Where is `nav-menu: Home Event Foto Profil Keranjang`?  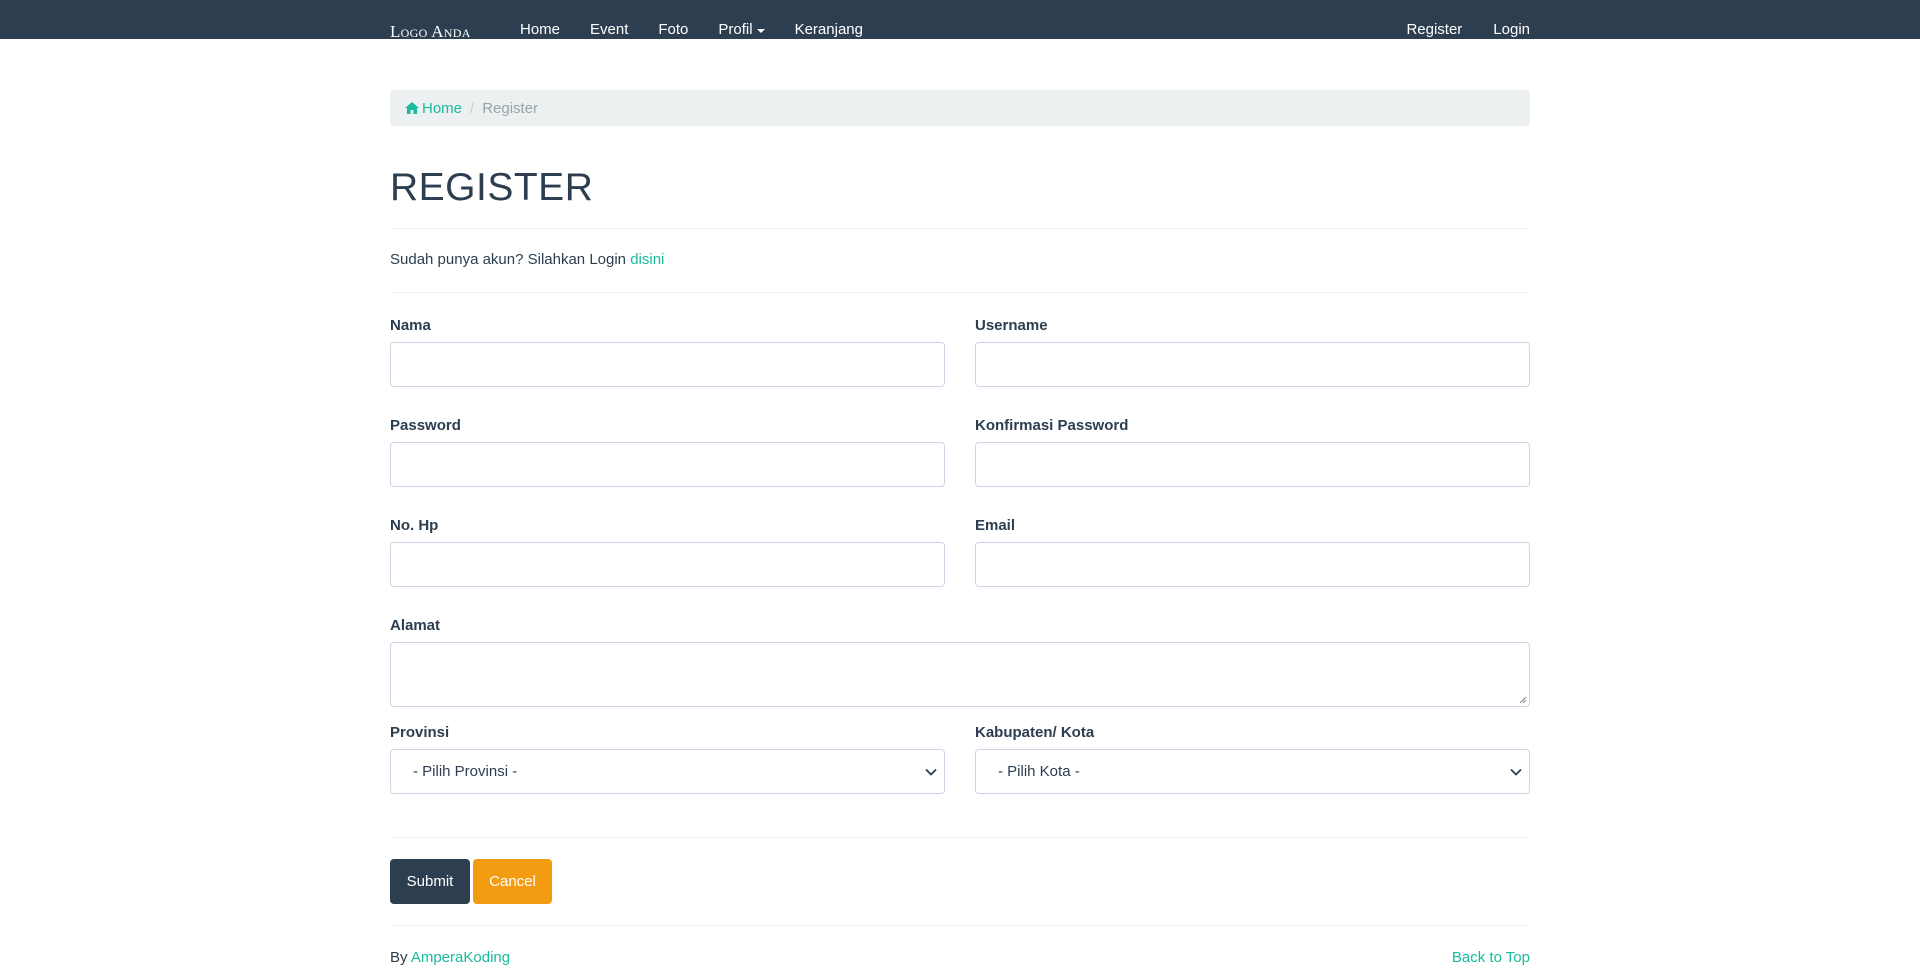 nav-menu: Home Event Foto Profil Keranjang is located at coordinates (706, 29).